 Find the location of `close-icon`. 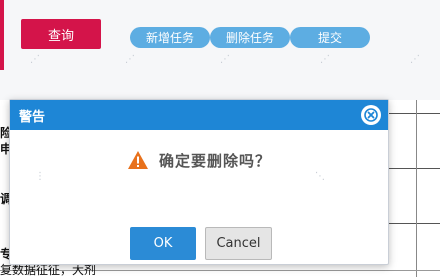

close-icon is located at coordinates (371, 115).